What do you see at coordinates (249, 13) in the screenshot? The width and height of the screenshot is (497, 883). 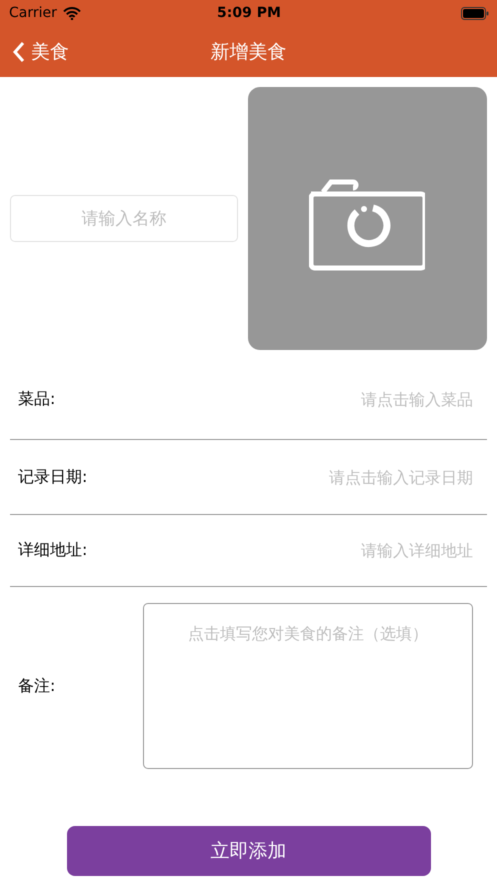 I see `clock-label: 5:09 PM` at bounding box center [249, 13].